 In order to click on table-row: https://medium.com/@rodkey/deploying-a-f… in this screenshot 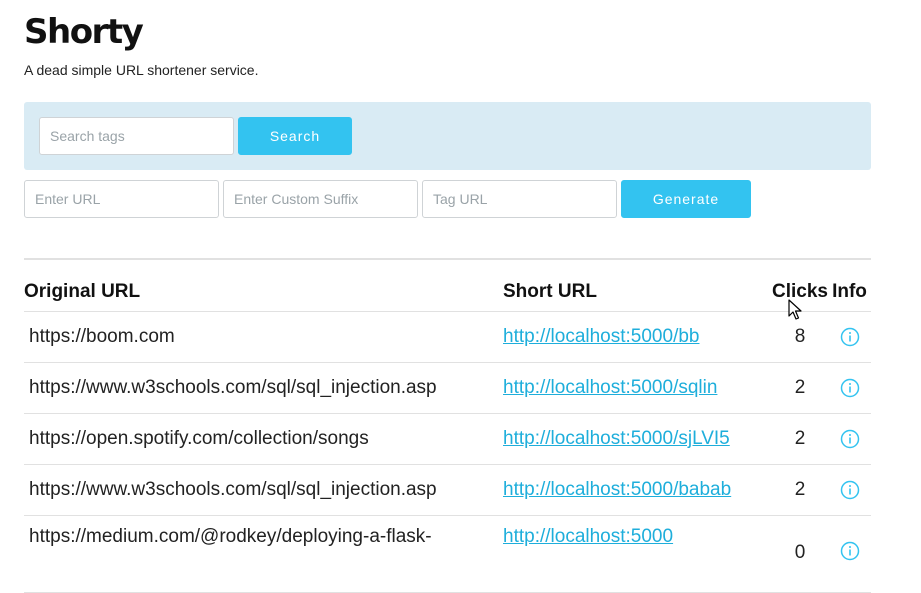, I will do `click(447, 554)`.